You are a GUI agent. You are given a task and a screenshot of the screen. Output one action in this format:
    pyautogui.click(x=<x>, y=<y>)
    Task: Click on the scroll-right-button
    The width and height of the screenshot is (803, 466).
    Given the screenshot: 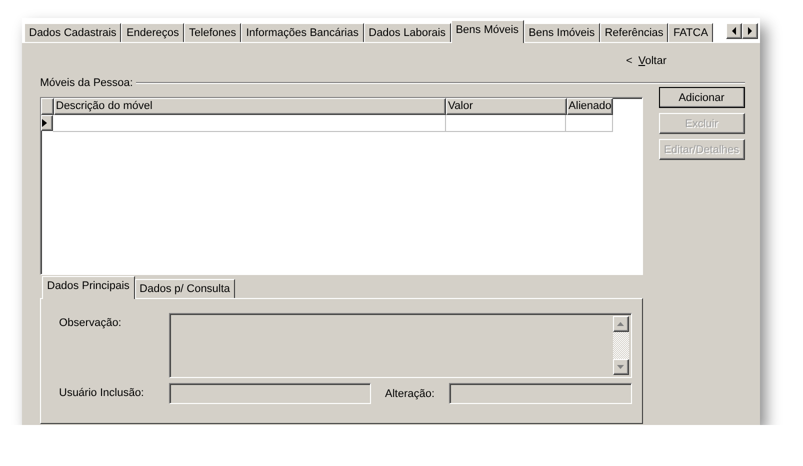 What is the action you would take?
    pyautogui.click(x=750, y=31)
    